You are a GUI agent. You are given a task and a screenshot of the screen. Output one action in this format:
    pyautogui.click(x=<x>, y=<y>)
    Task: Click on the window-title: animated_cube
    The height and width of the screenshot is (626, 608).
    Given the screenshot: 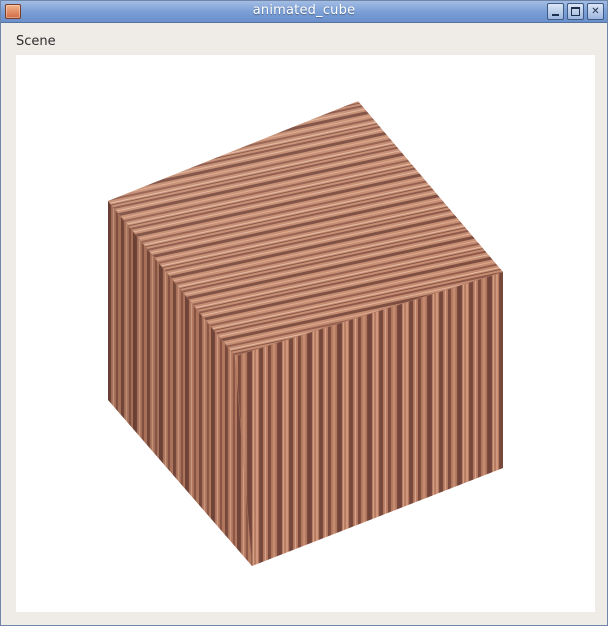 What is the action you would take?
    pyautogui.click(x=304, y=10)
    